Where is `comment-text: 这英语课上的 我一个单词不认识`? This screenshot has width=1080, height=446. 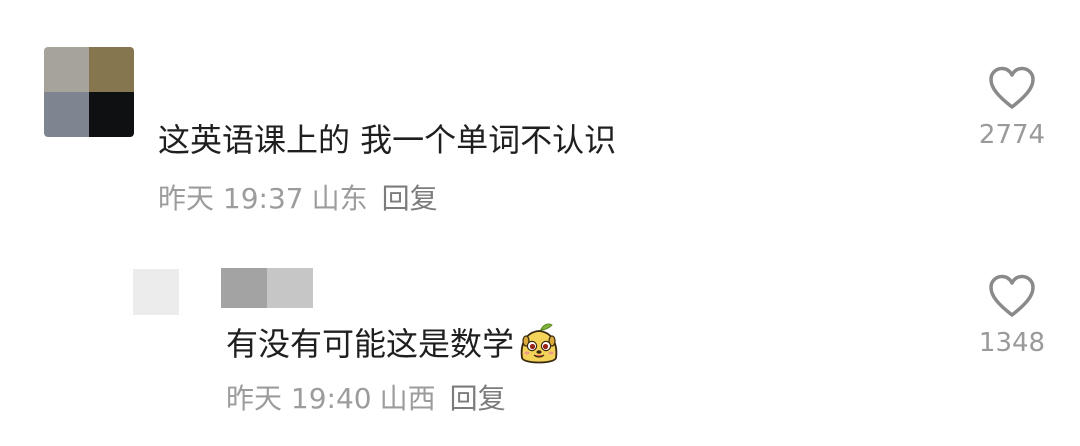
comment-text: 这英语课上的 我一个单词不认识 is located at coordinates (387, 140).